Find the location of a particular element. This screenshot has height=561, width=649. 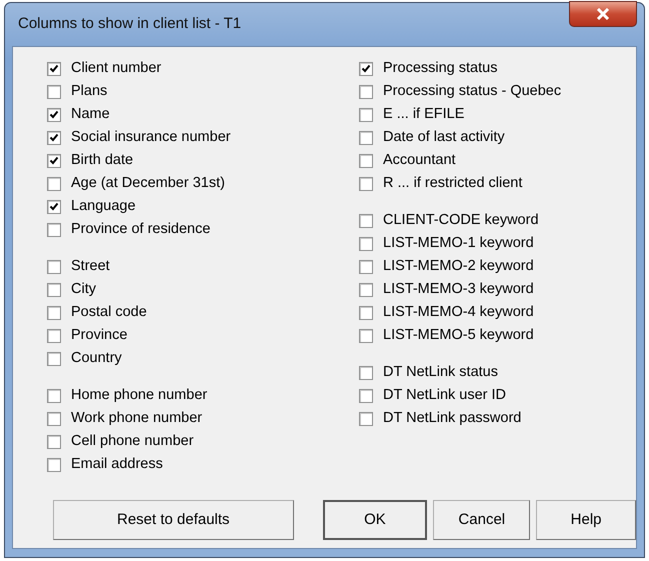

checkbox-label: Plans is located at coordinates (89, 91).